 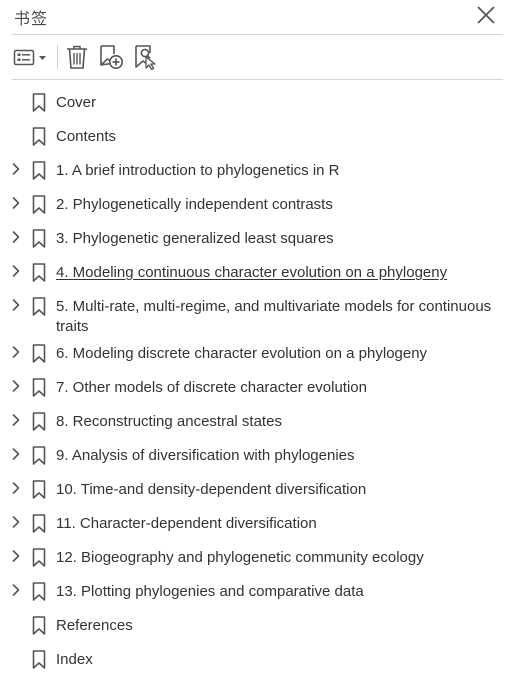 I want to click on bookmark-label: References, so click(x=94, y=625).